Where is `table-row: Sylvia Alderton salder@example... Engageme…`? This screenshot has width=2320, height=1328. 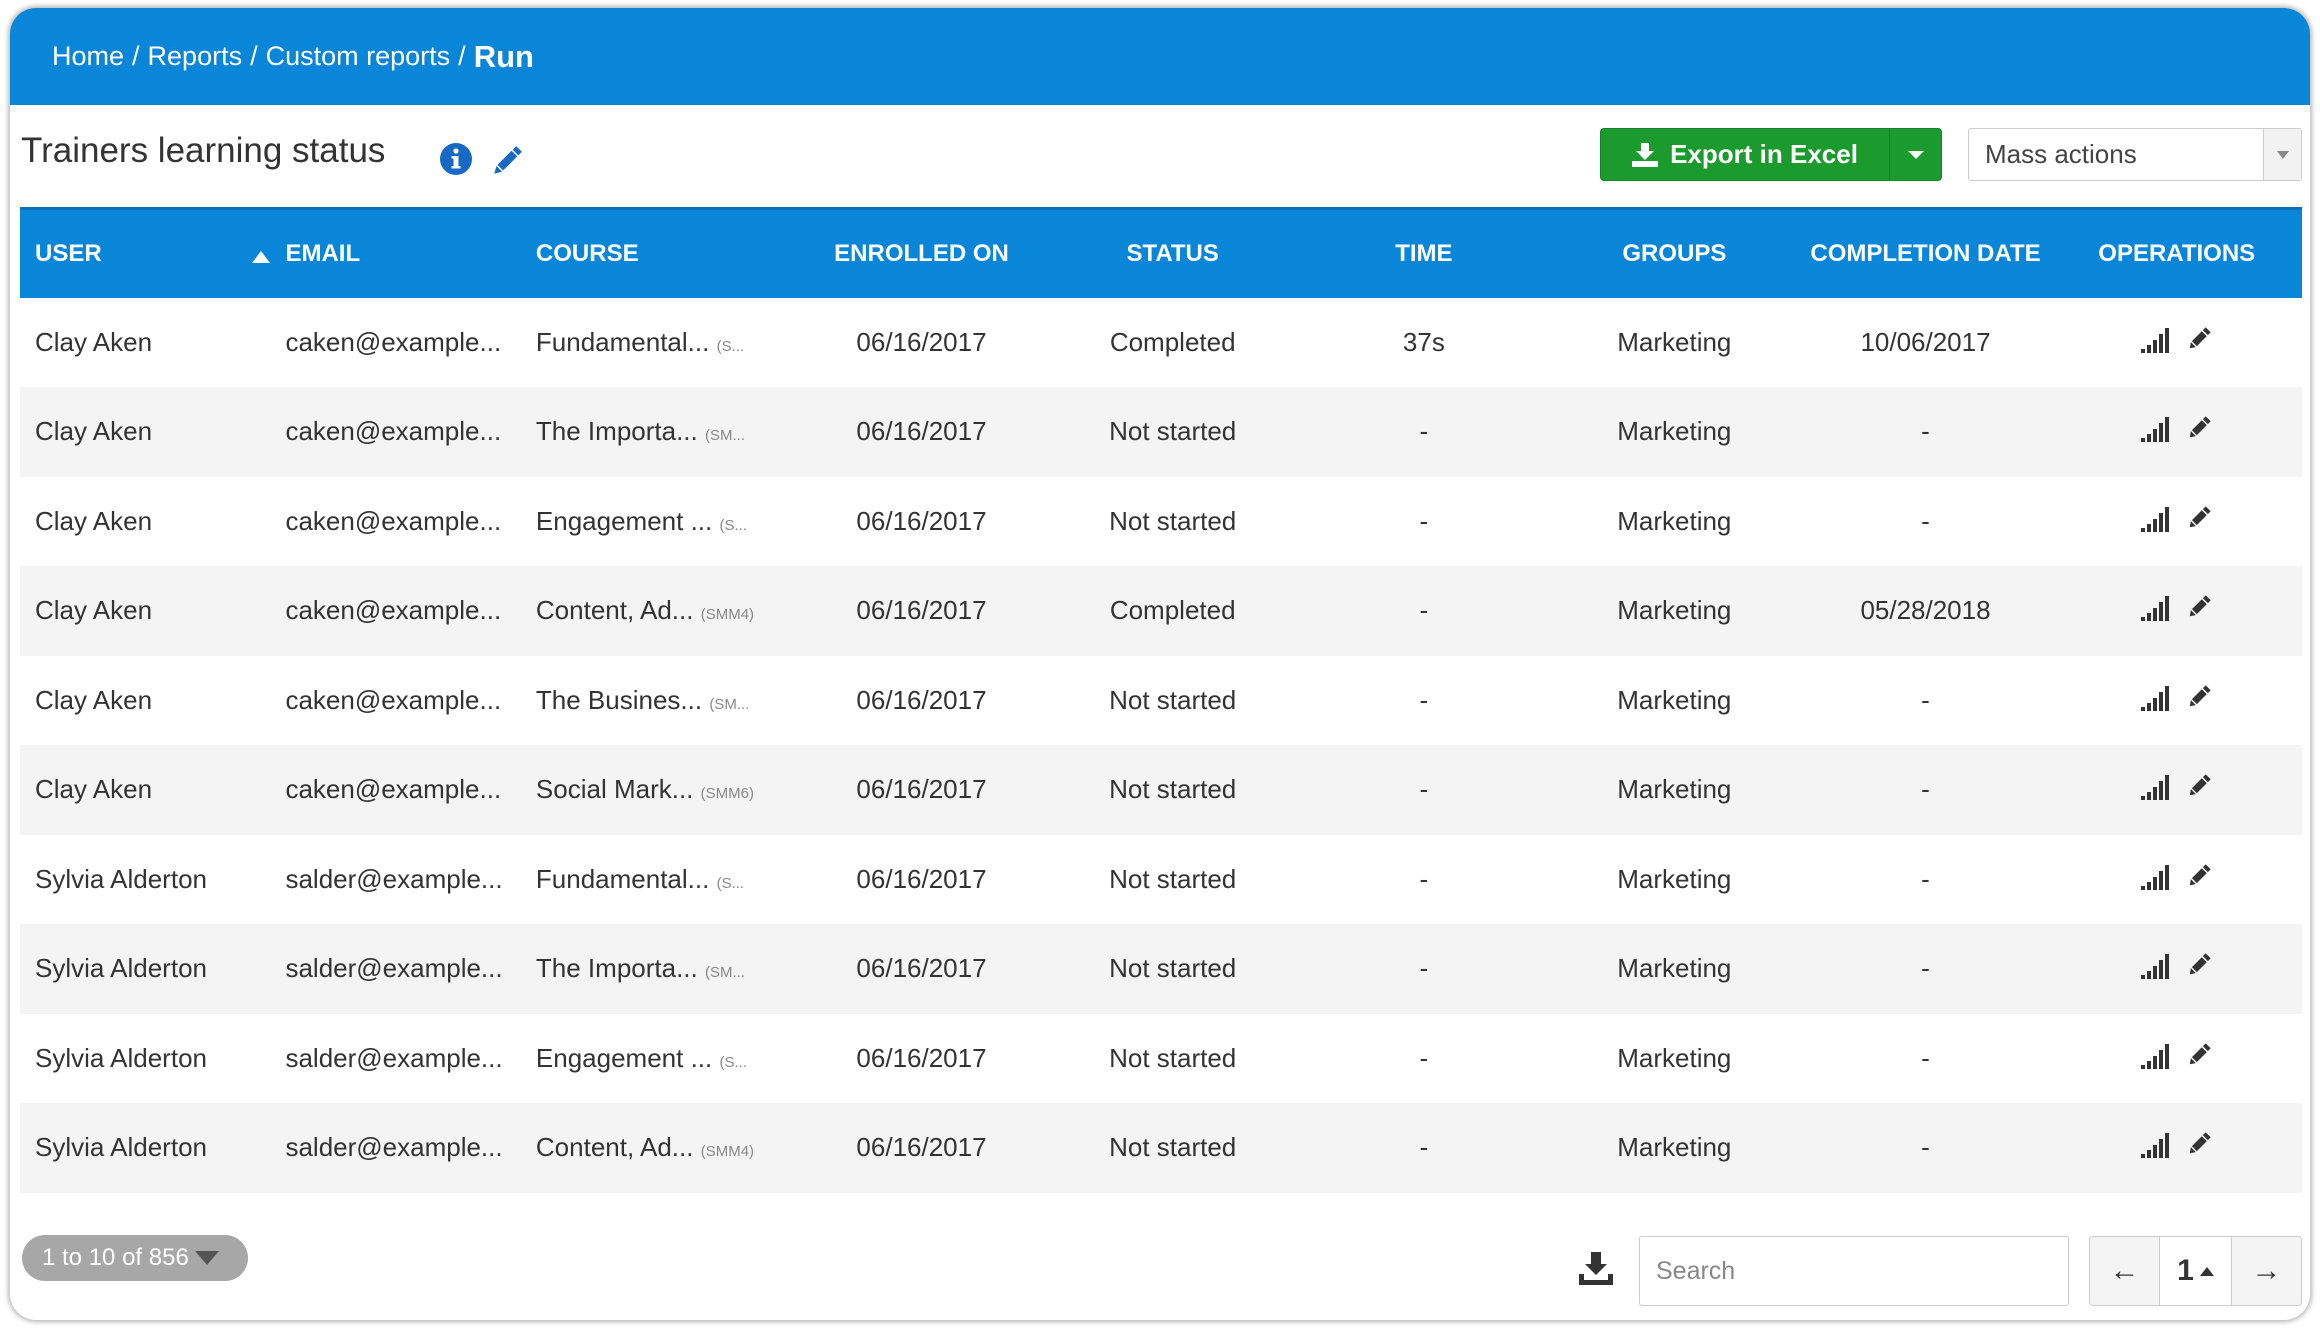
table-row: Sylvia Alderton salder@example... Engageme… is located at coordinates (1161, 1059).